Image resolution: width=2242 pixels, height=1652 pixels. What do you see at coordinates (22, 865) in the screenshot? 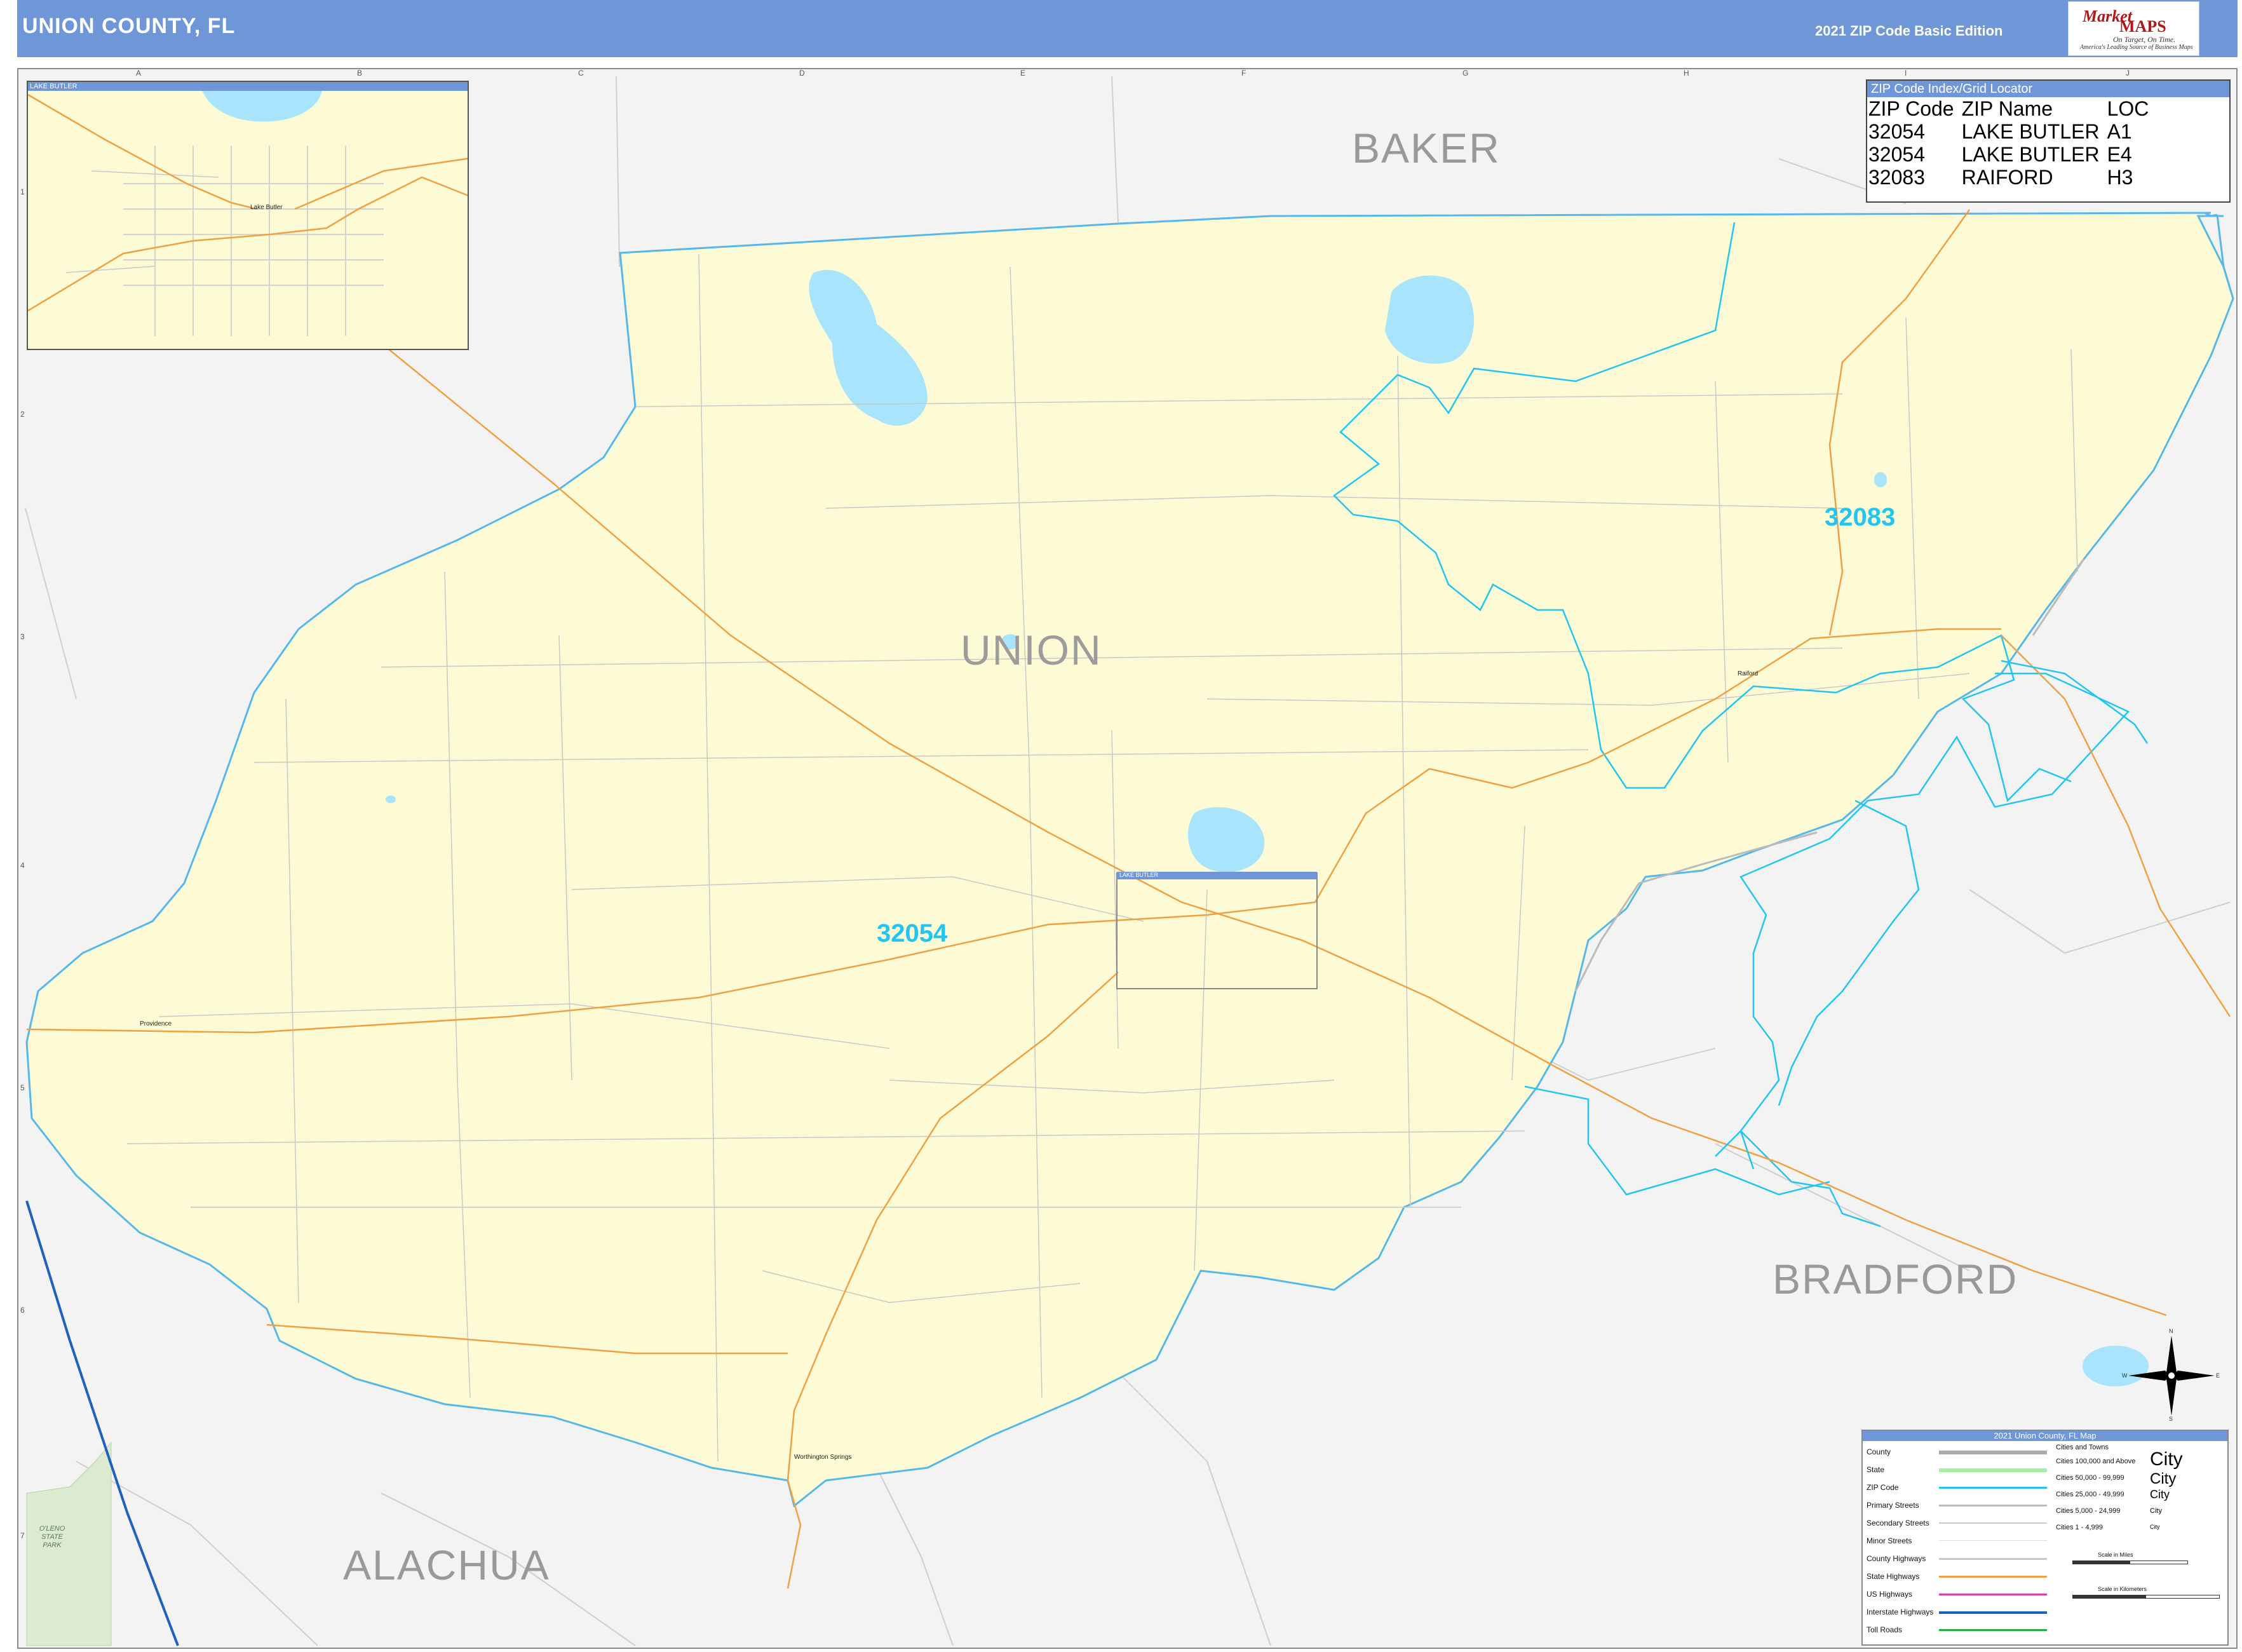
I see `grid-row-4: 4` at bounding box center [22, 865].